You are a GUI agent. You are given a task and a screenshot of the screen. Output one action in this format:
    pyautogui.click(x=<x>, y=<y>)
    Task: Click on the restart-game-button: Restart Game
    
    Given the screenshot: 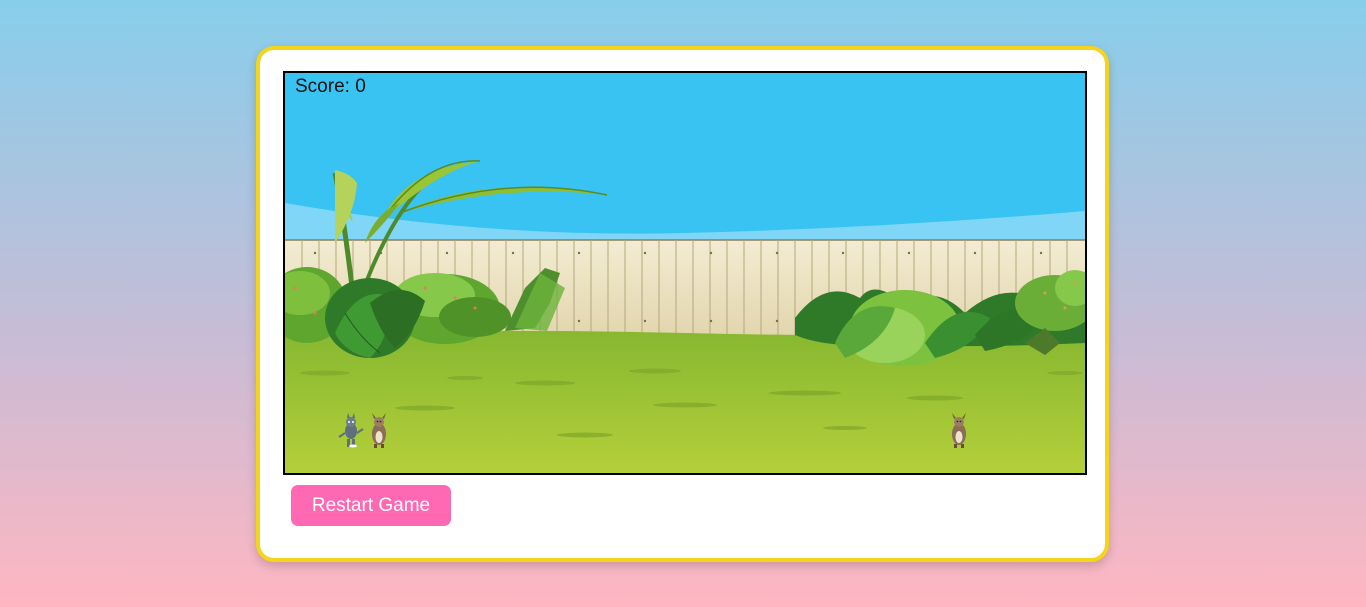 What is the action you would take?
    pyautogui.click(x=371, y=505)
    